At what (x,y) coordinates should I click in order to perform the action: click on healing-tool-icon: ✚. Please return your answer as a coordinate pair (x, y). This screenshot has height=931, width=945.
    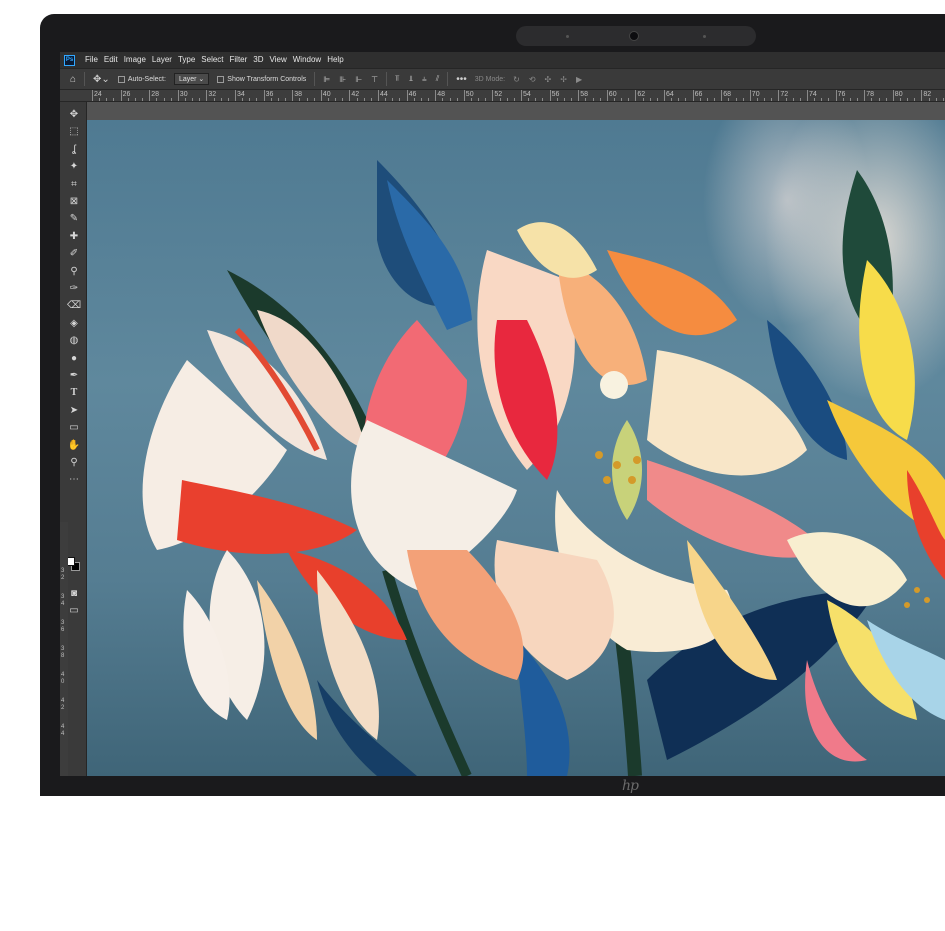
    Looking at the image, I should click on (74, 237).